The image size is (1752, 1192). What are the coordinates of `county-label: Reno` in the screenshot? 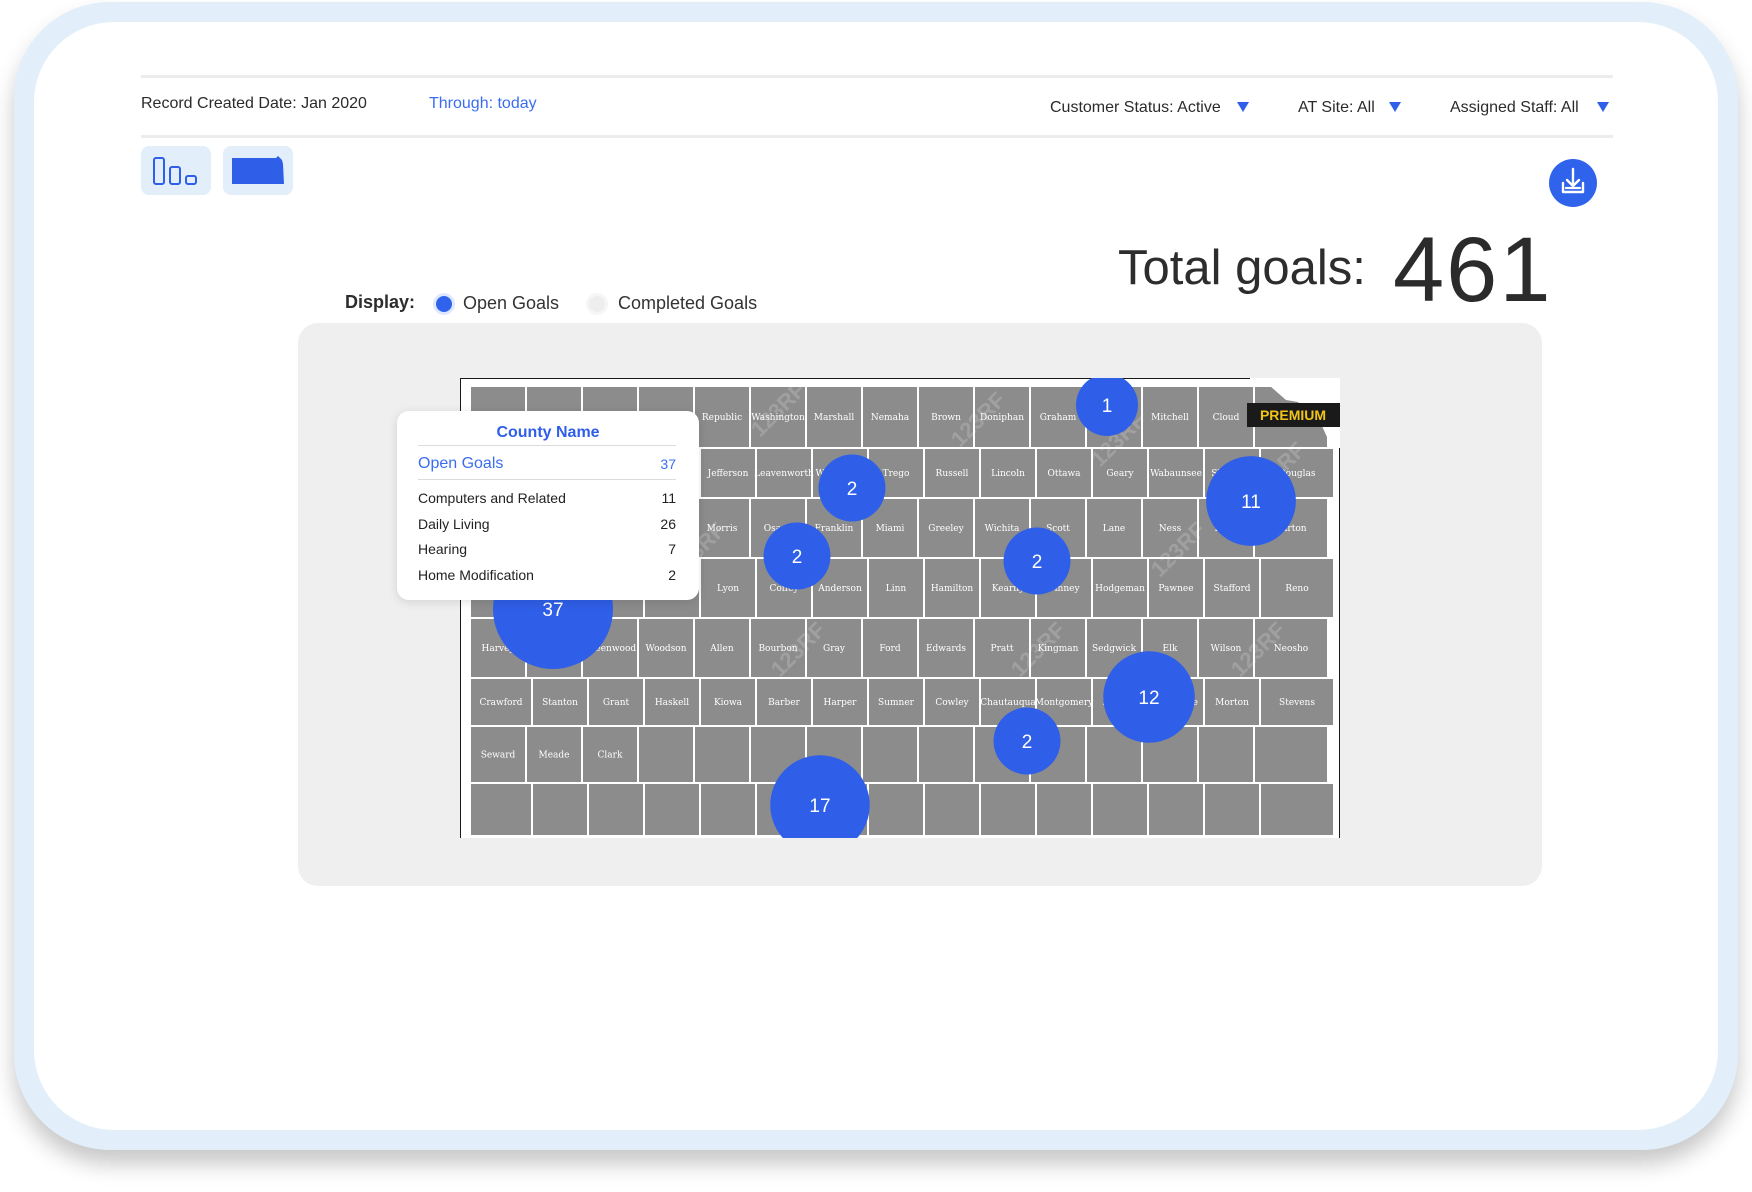 It's located at (1296, 589).